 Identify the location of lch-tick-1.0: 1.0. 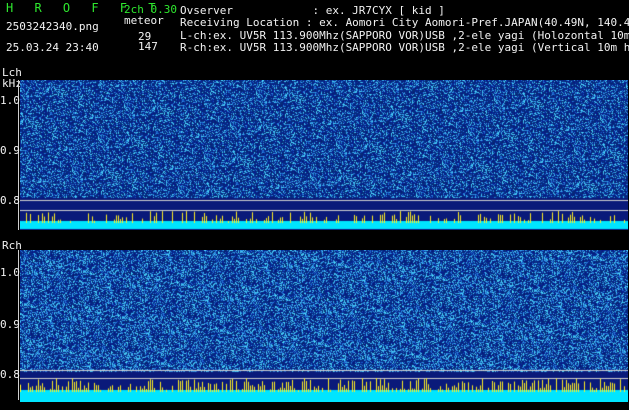
(10, 100).